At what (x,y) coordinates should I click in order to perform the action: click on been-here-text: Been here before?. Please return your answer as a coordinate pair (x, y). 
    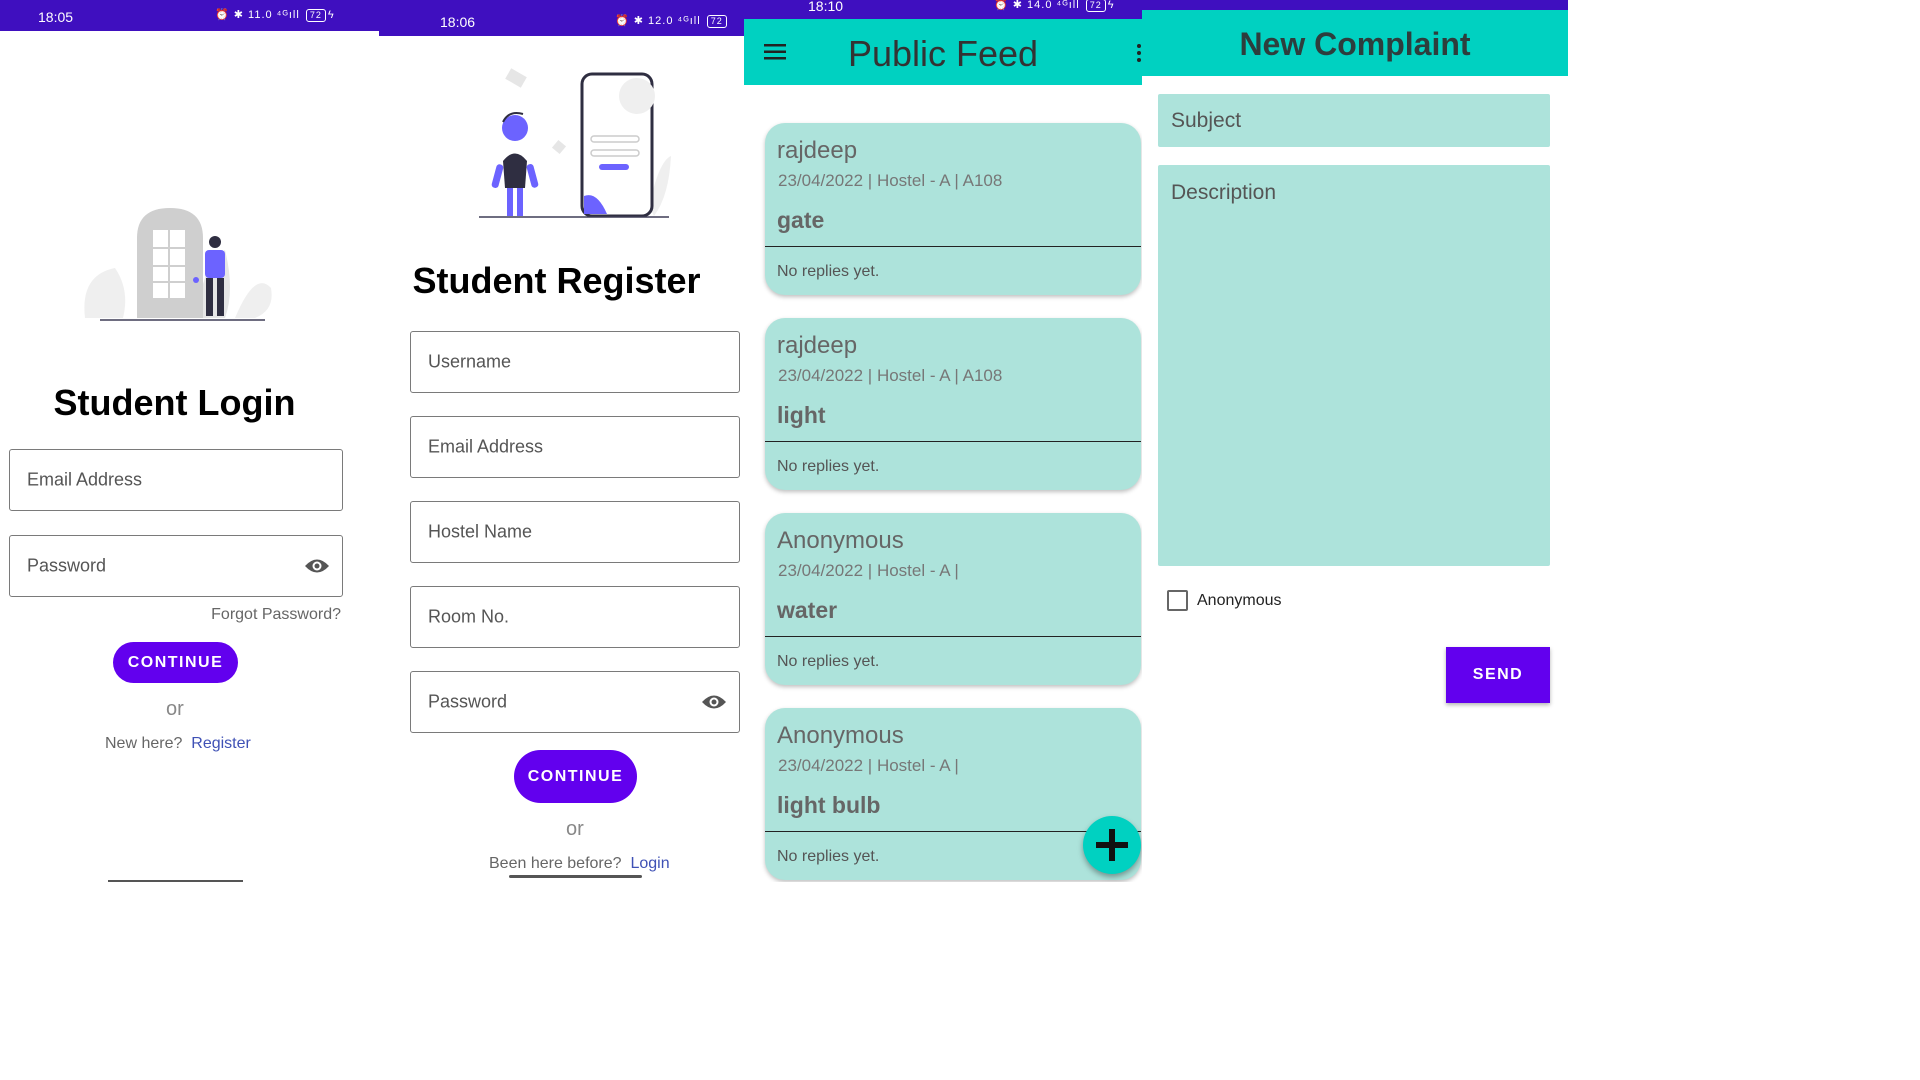
    Looking at the image, I should click on (555, 863).